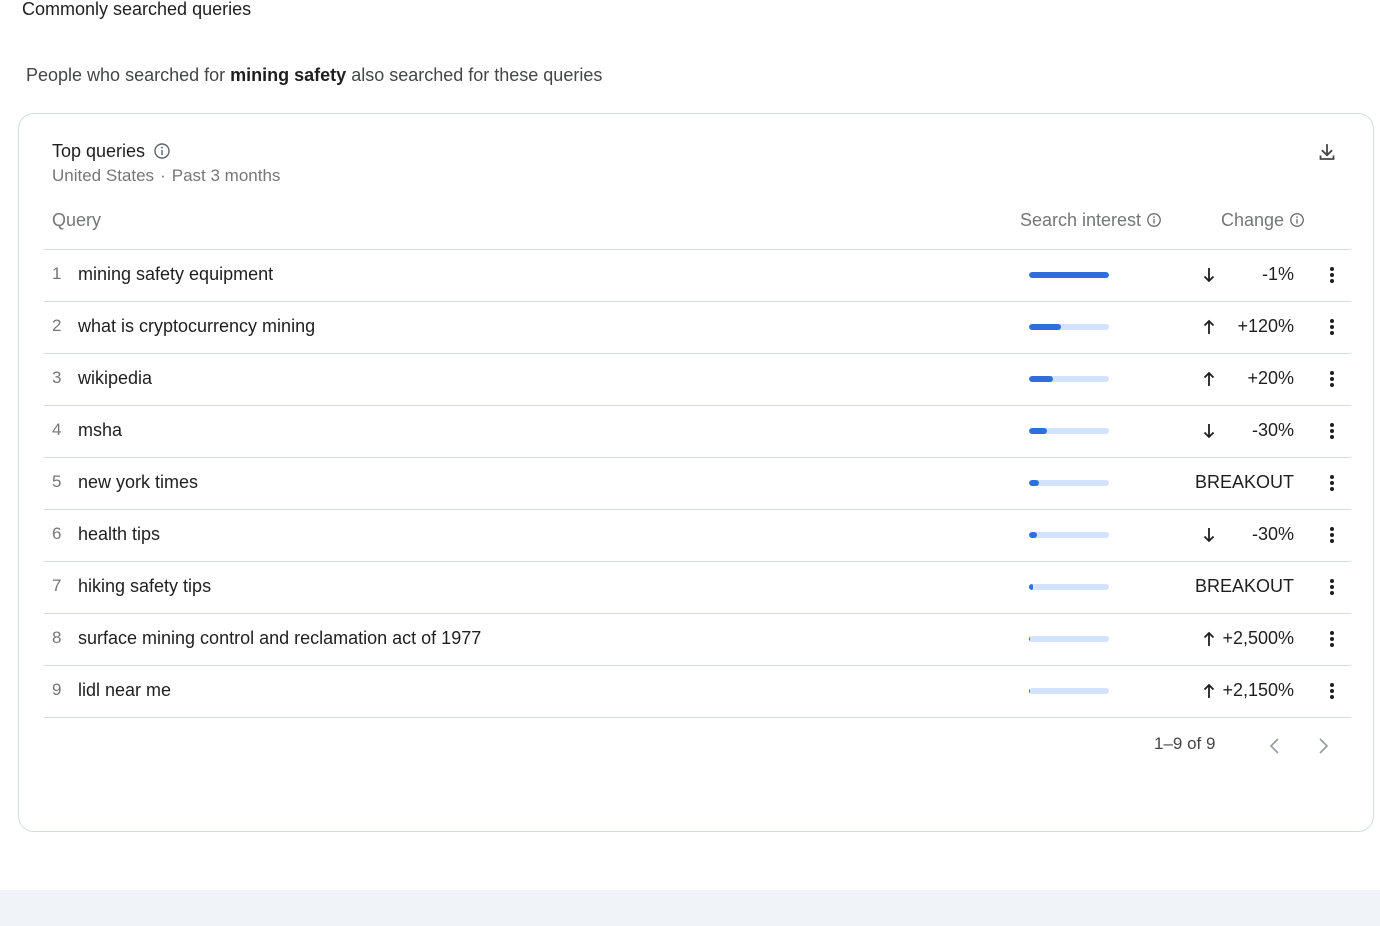 The image size is (1380, 926). I want to click on row-rank: 2, so click(57, 325).